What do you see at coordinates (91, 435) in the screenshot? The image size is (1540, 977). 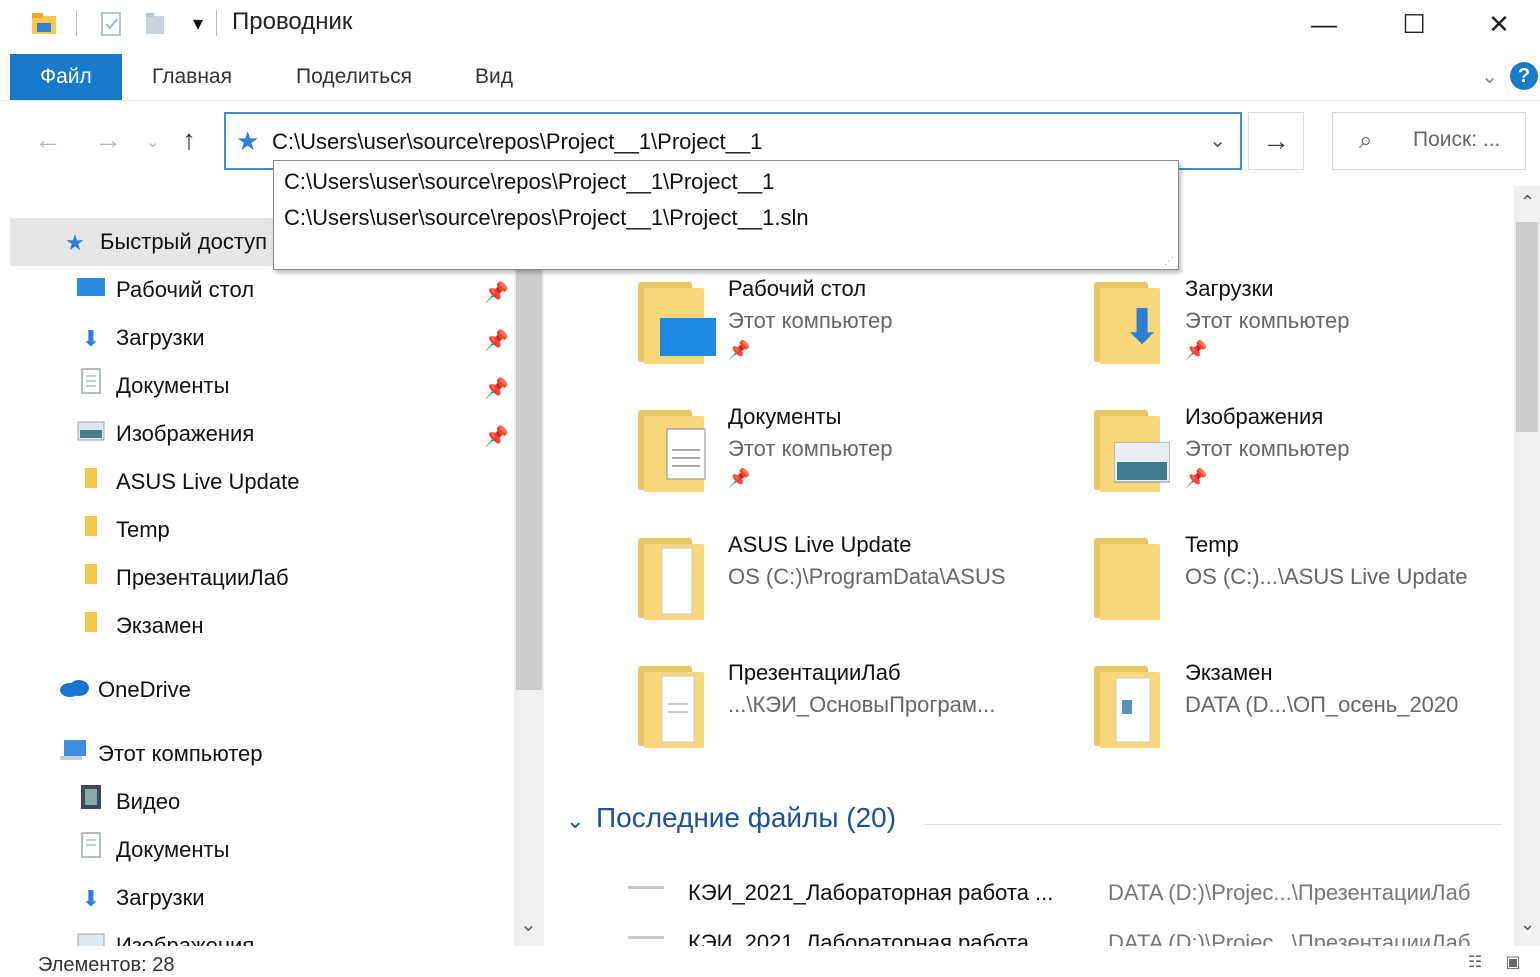 I see `pictures-icon` at bounding box center [91, 435].